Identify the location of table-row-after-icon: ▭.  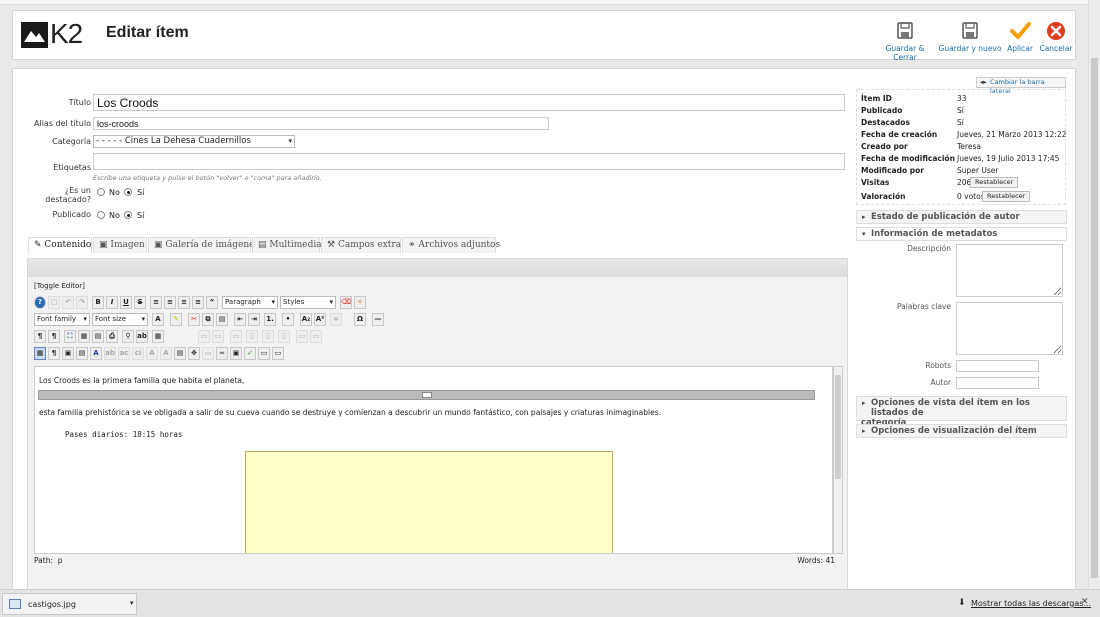
(218, 336).